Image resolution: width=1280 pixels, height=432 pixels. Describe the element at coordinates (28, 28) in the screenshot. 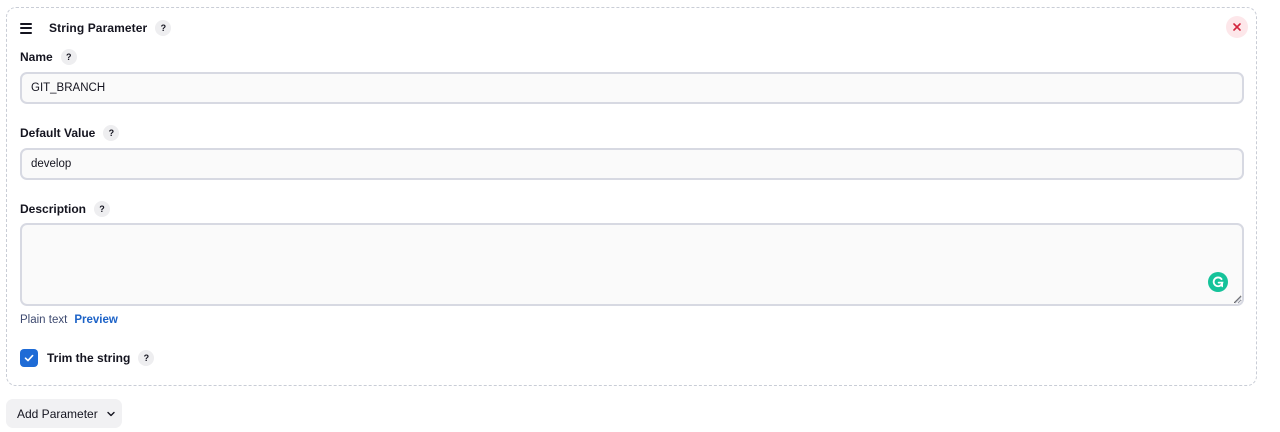

I see `drag-handle-icon` at that location.